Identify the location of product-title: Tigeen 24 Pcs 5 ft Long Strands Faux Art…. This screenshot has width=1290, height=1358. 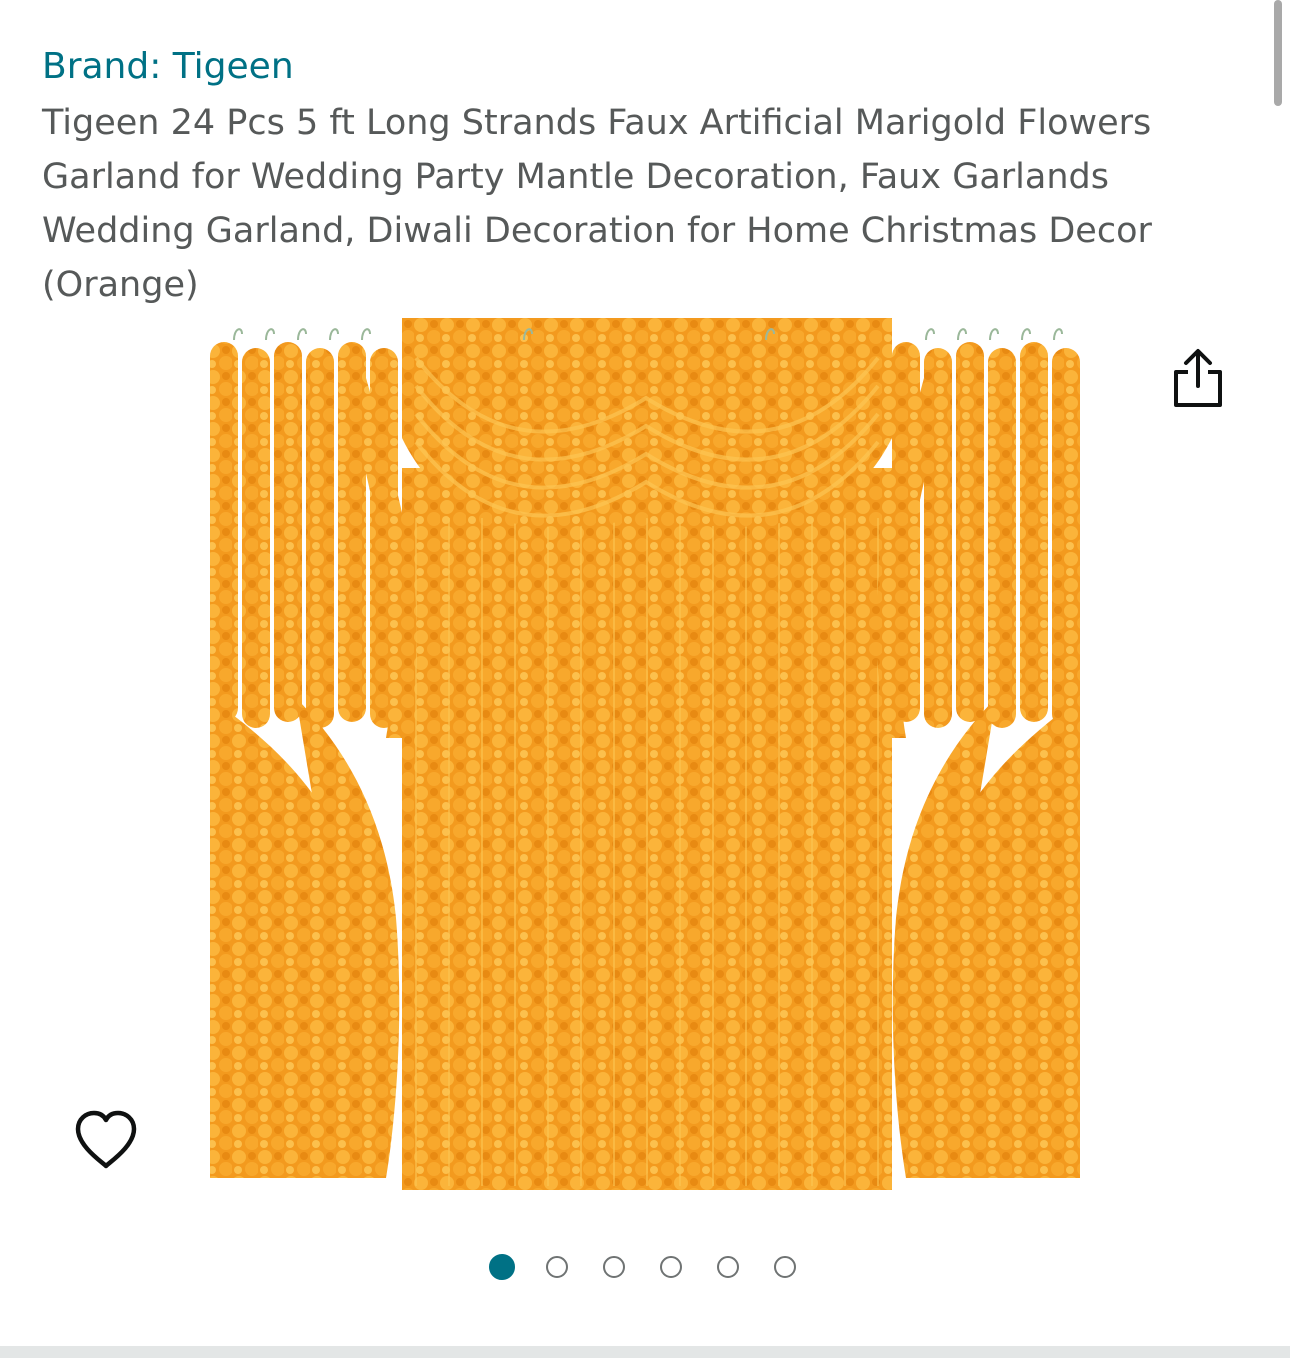
(597, 204).